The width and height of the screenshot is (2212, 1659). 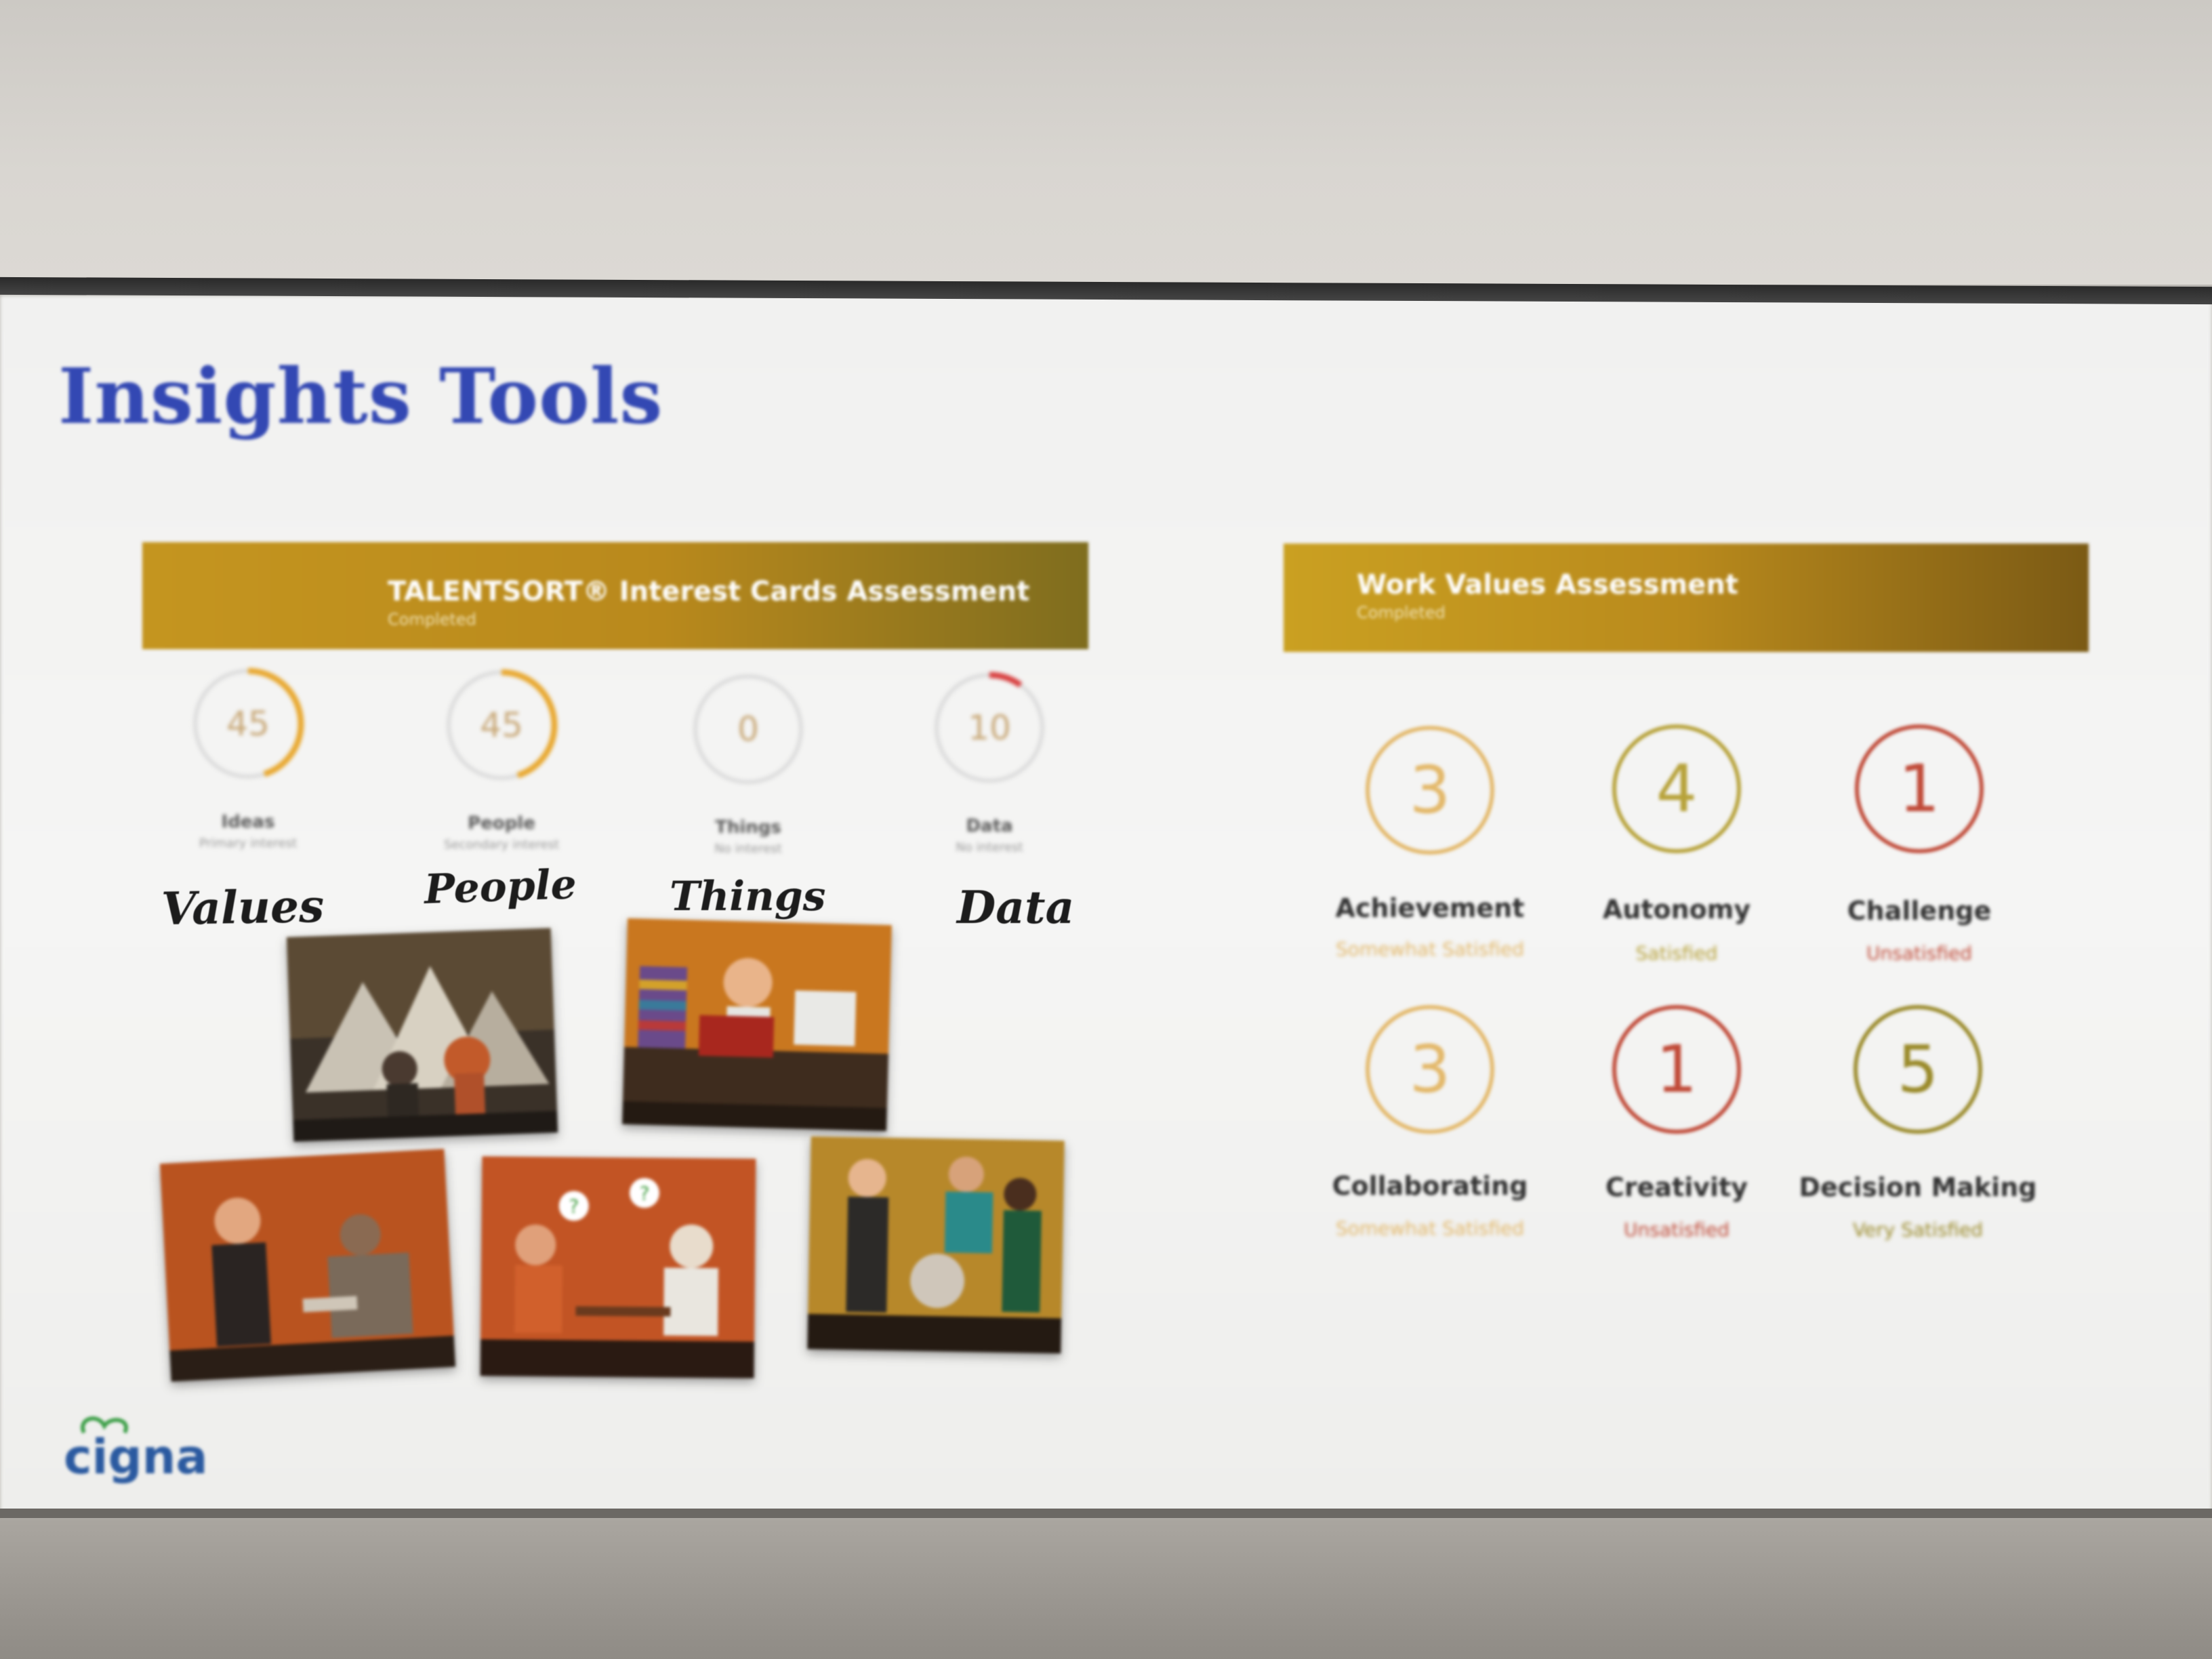 What do you see at coordinates (1676, 1187) in the screenshot?
I see `work-value-label: Creativity` at bounding box center [1676, 1187].